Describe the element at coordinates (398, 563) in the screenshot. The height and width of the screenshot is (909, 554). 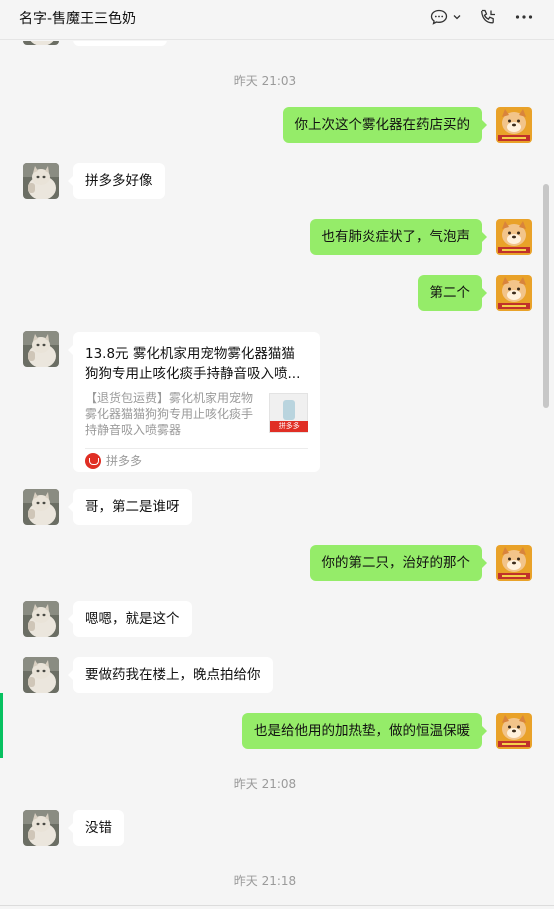
I see `message-bubble-sent: 你的第二只，治好的那个` at that location.